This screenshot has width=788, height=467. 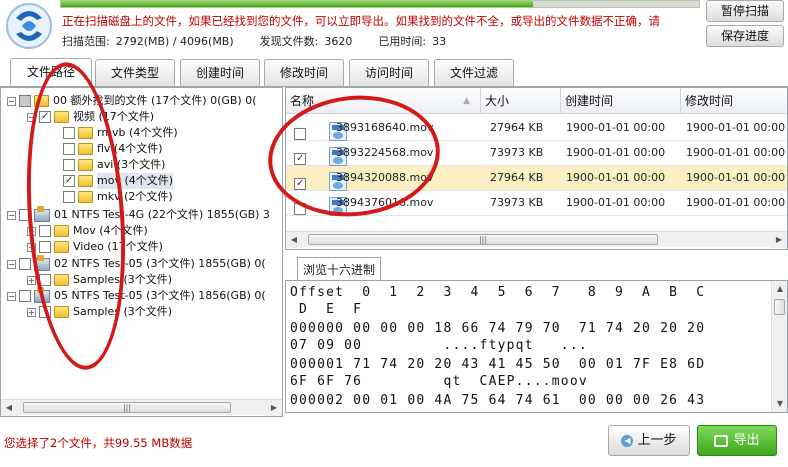 What do you see at coordinates (779, 289) in the screenshot?
I see `scroll-up-icon: ▲` at bounding box center [779, 289].